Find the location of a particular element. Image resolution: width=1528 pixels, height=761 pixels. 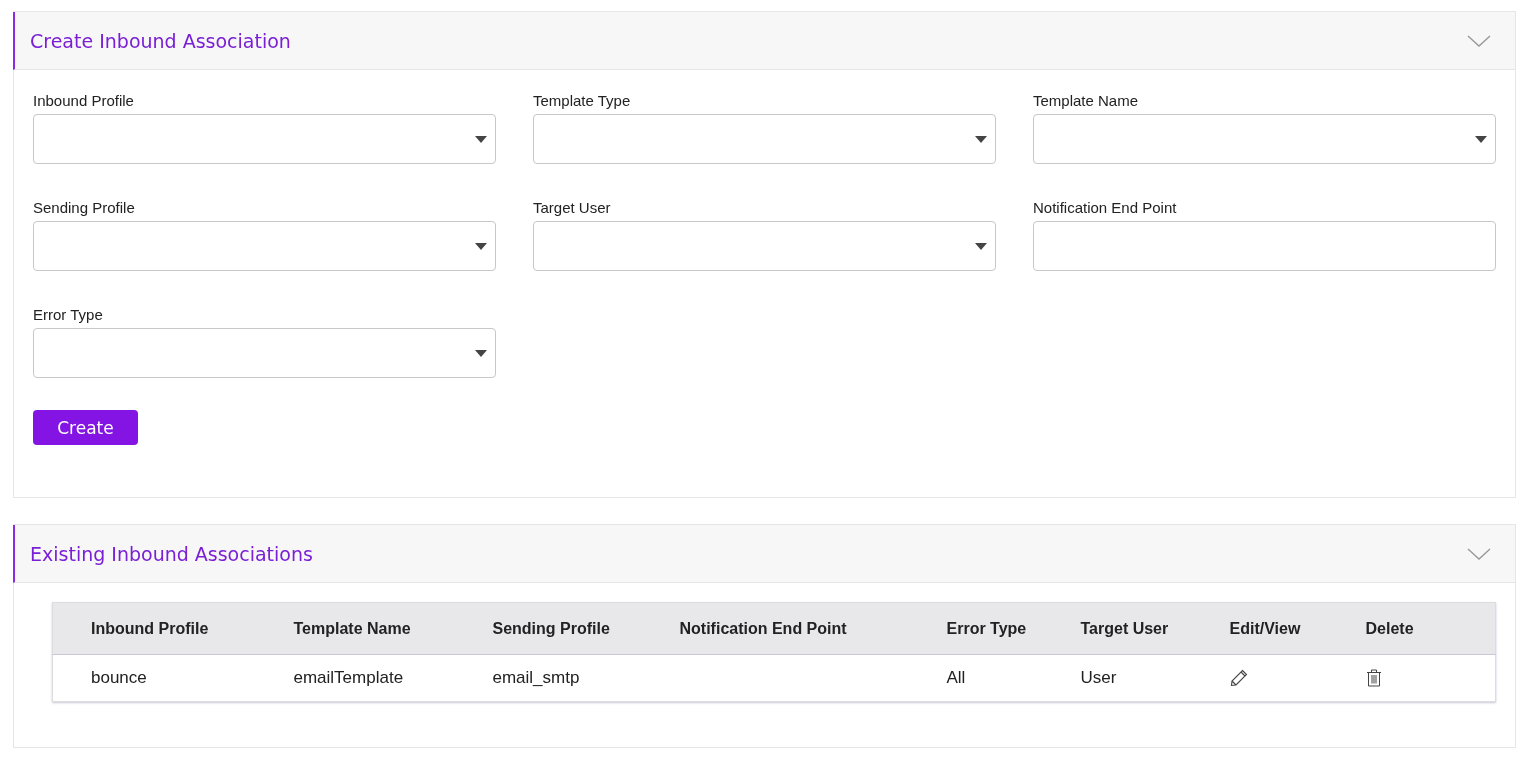

column-header: Edit/View is located at coordinates (1297, 628).